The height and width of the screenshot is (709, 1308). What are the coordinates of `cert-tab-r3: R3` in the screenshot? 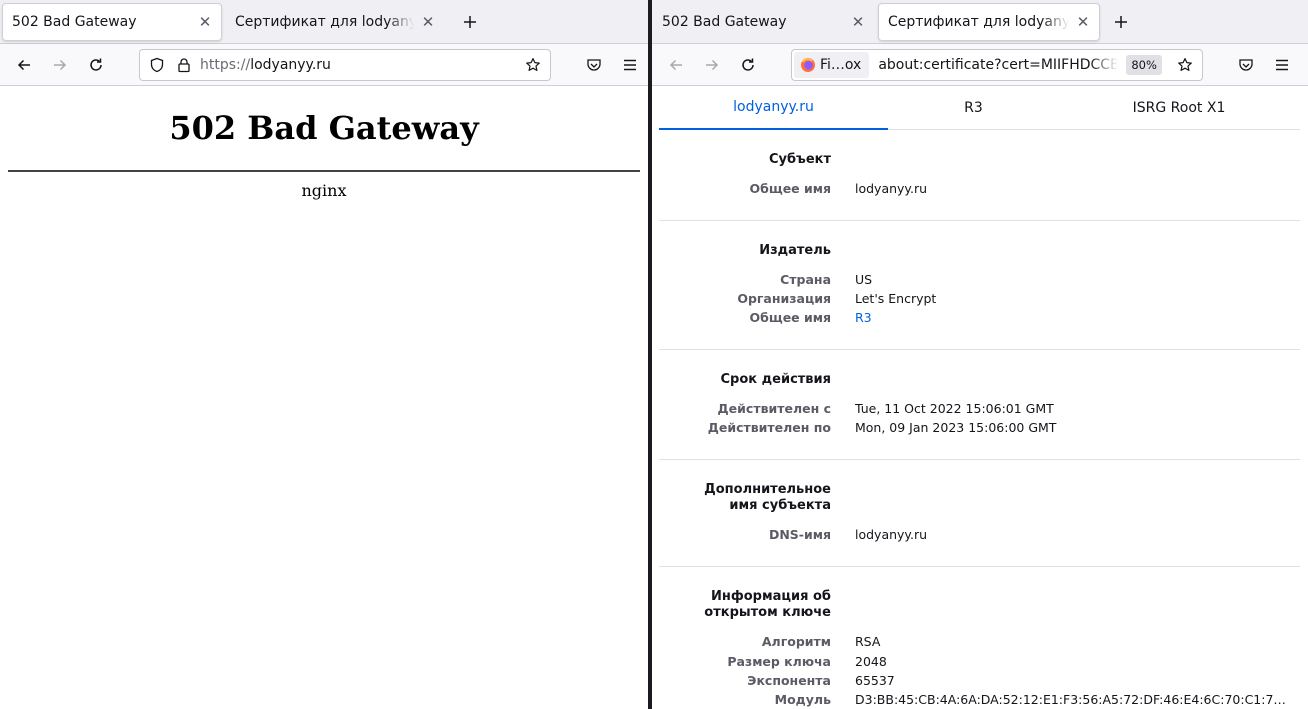 It's located at (973, 108).